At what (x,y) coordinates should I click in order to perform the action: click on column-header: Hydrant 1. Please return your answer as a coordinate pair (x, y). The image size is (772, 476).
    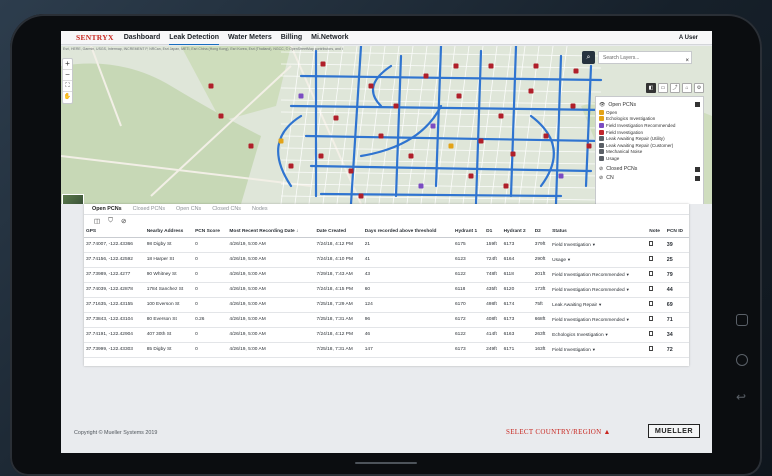
    Looking at the image, I should click on (468, 232).